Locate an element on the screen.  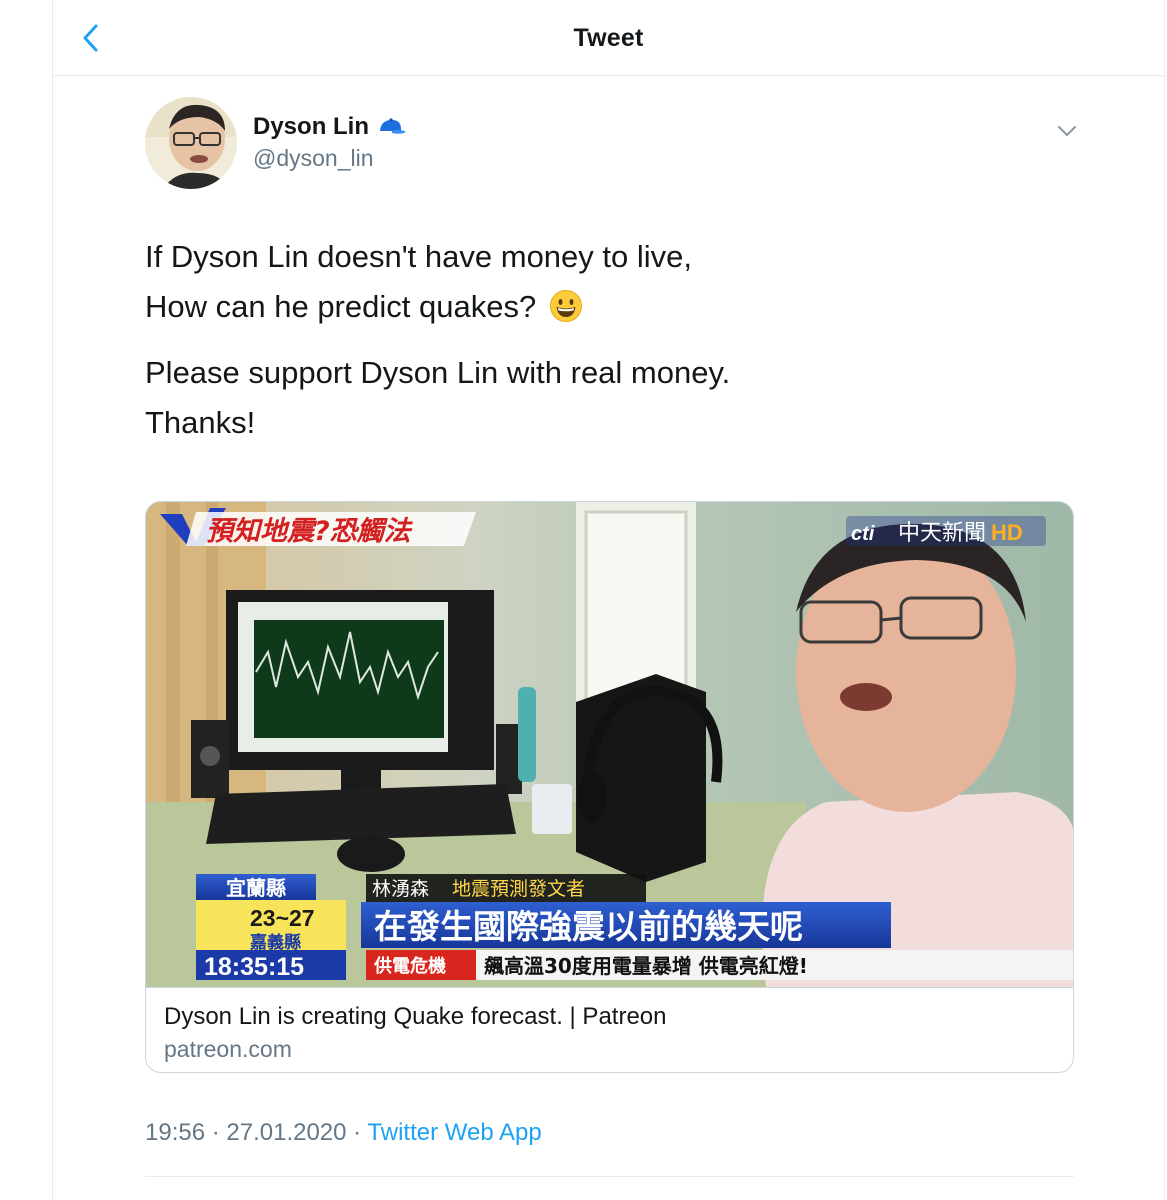
tweet-line: How can he predict quakes? is located at coordinates (341, 306).